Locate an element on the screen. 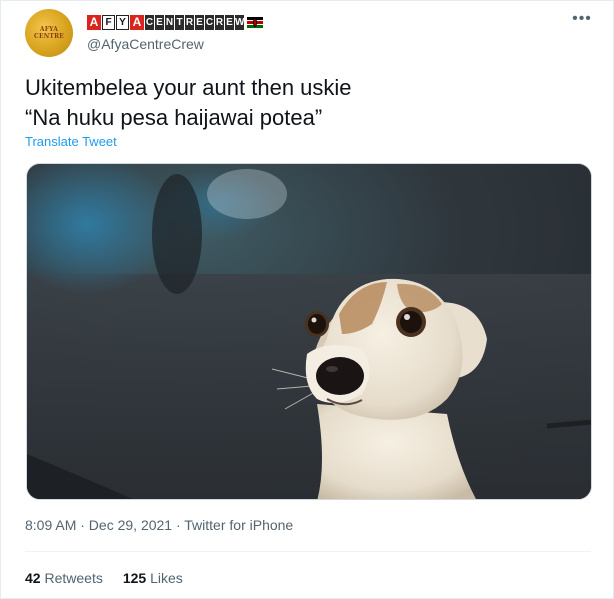 This screenshot has width=614, height=599. kenya-flag-icon is located at coordinates (255, 22).